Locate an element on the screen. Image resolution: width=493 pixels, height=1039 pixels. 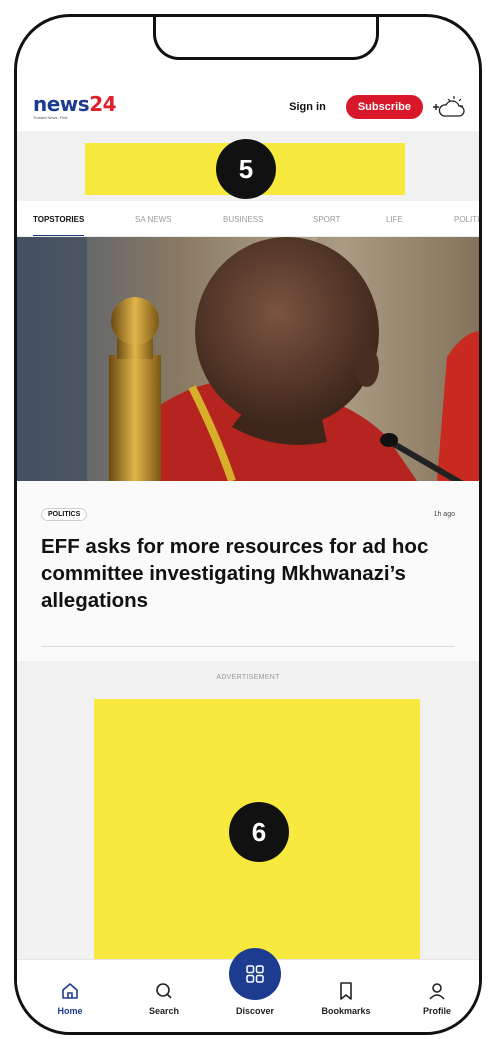
bookmark-icon is located at coordinates (346, 991).